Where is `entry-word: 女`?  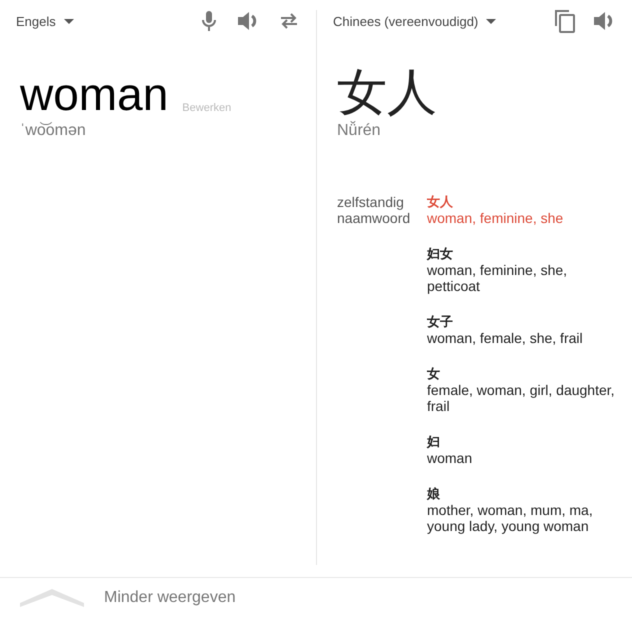
entry-word: 女 is located at coordinates (434, 374).